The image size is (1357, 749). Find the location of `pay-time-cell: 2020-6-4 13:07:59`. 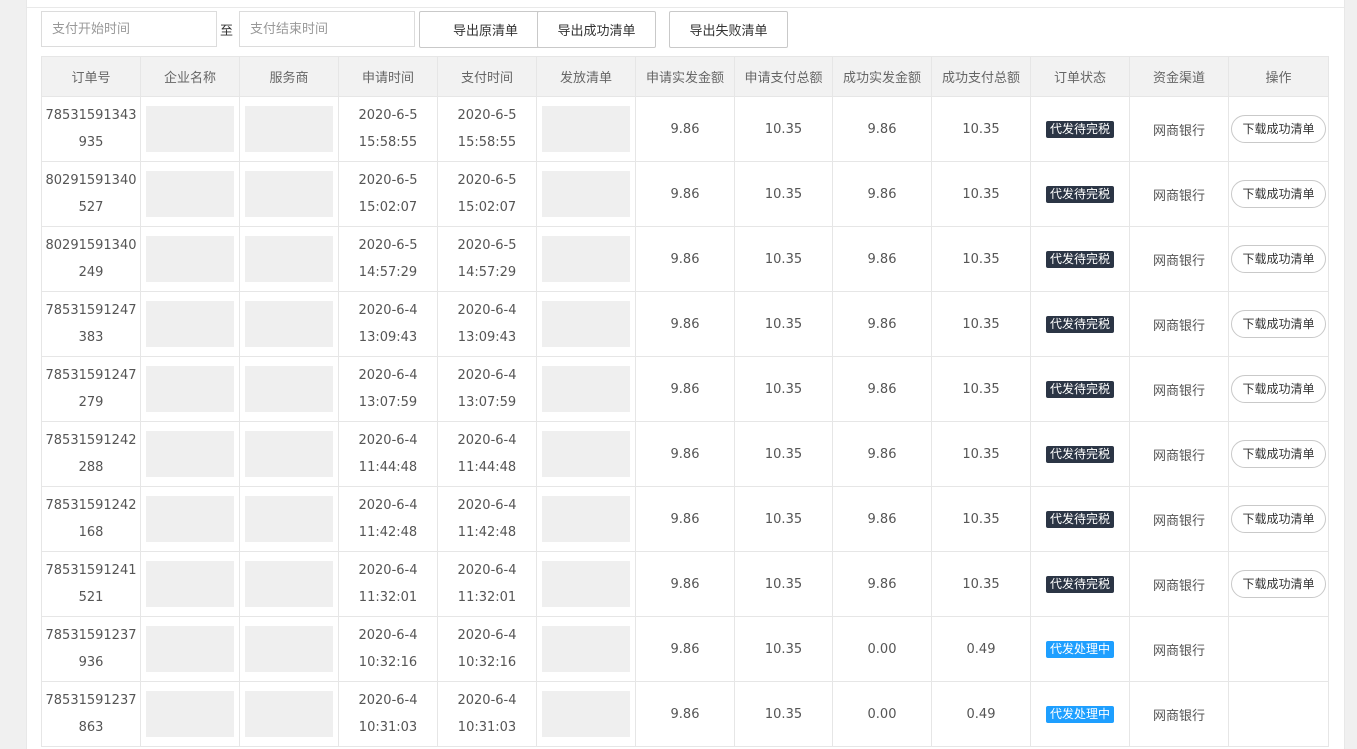

pay-time-cell: 2020-6-4 13:07:59 is located at coordinates (487, 389).